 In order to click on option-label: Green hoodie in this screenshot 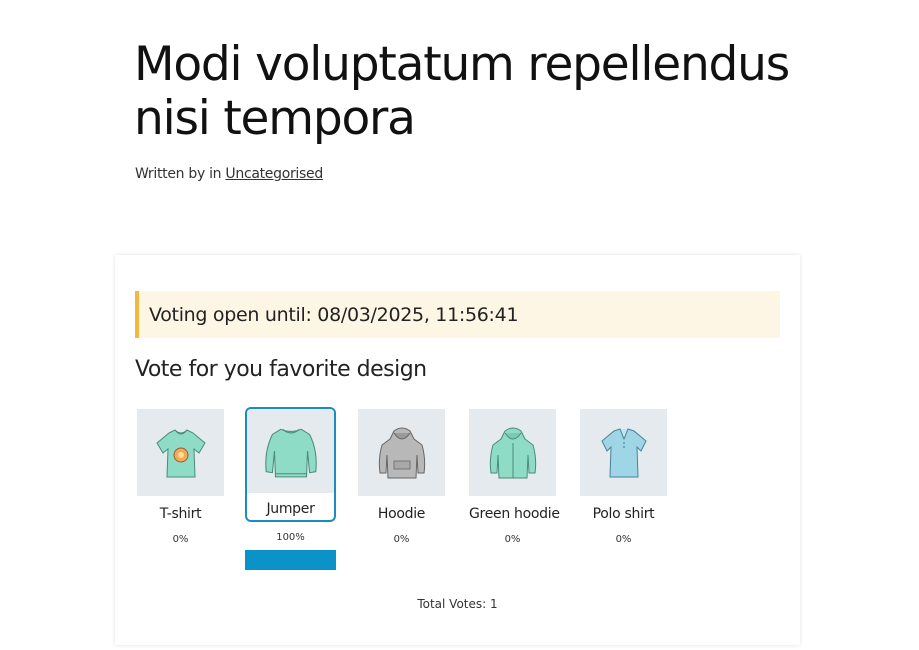, I will do `click(514, 514)`.